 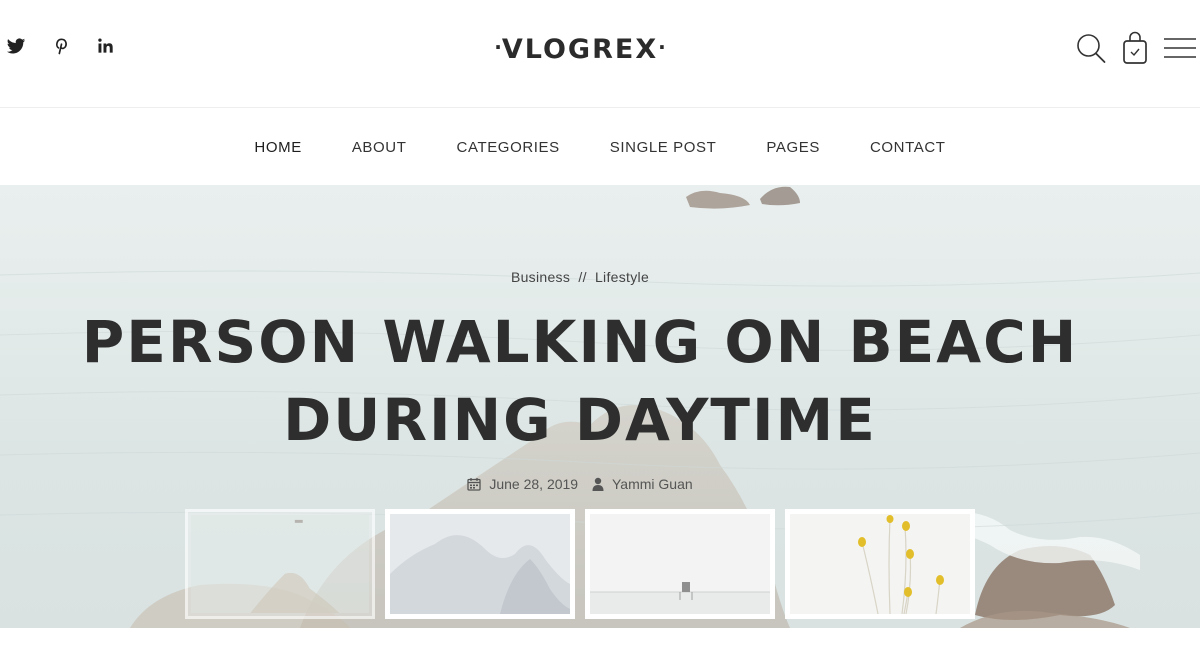 What do you see at coordinates (474, 484) in the screenshot?
I see `calendar-icon` at bounding box center [474, 484].